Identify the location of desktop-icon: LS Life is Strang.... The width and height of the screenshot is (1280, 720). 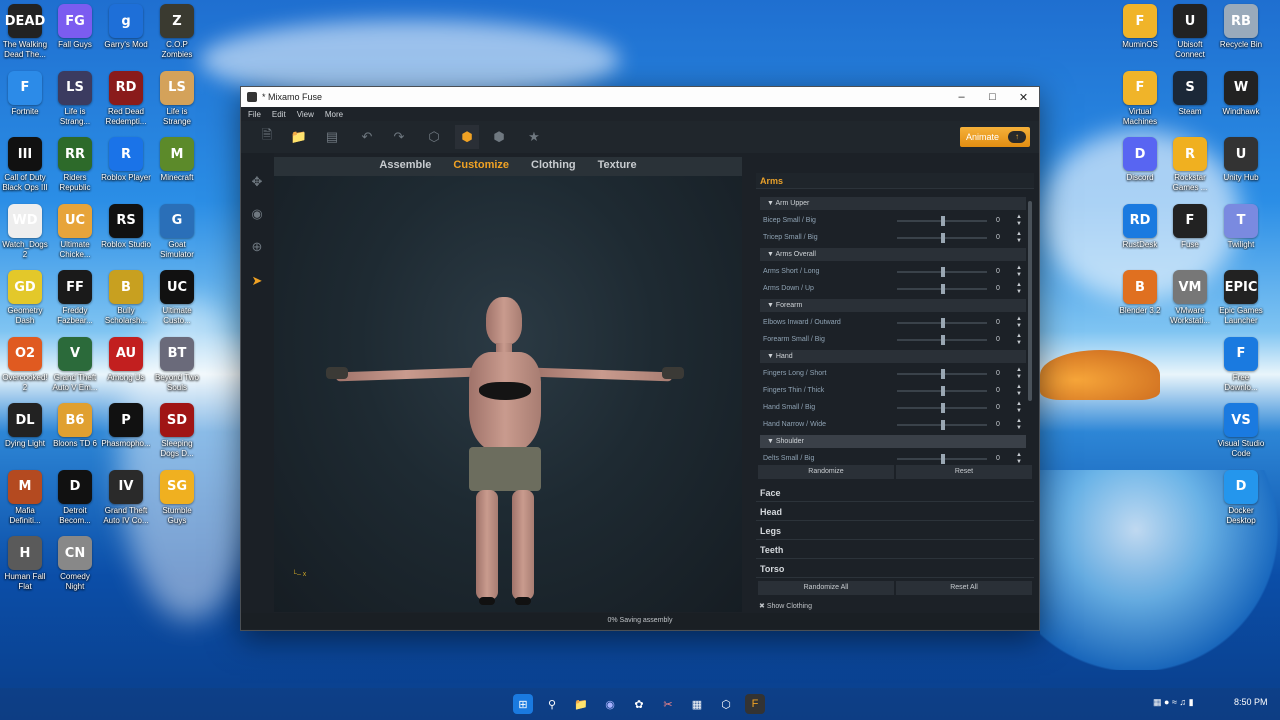
(75, 98).